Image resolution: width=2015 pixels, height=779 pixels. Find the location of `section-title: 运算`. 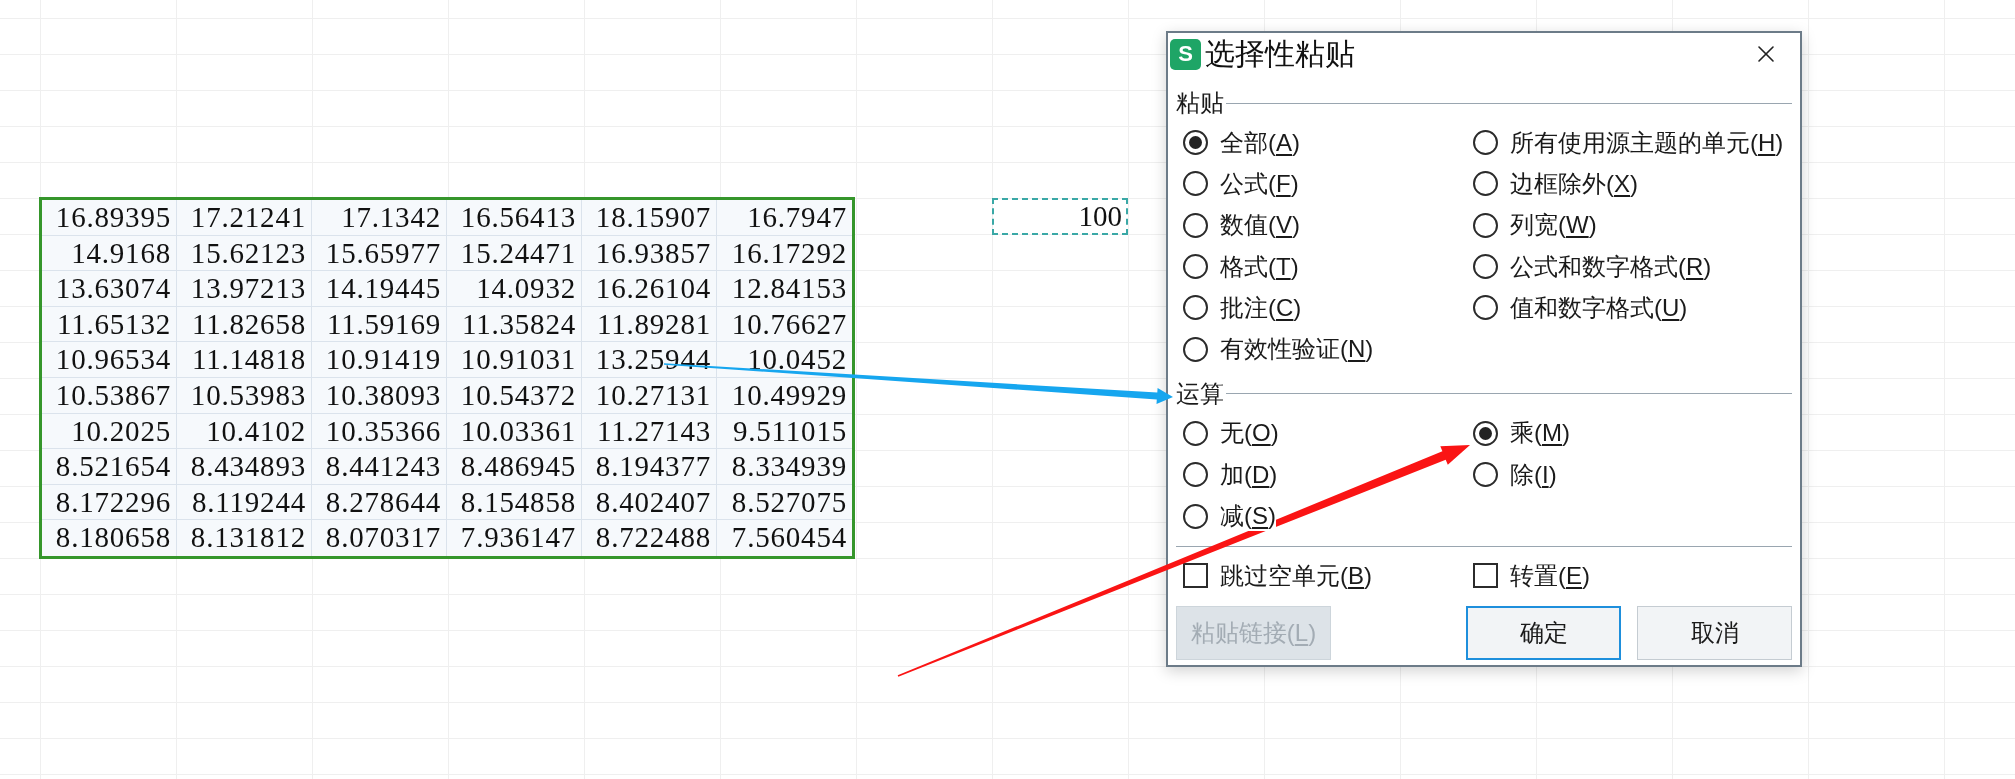

section-title: 运算 is located at coordinates (1200, 393).